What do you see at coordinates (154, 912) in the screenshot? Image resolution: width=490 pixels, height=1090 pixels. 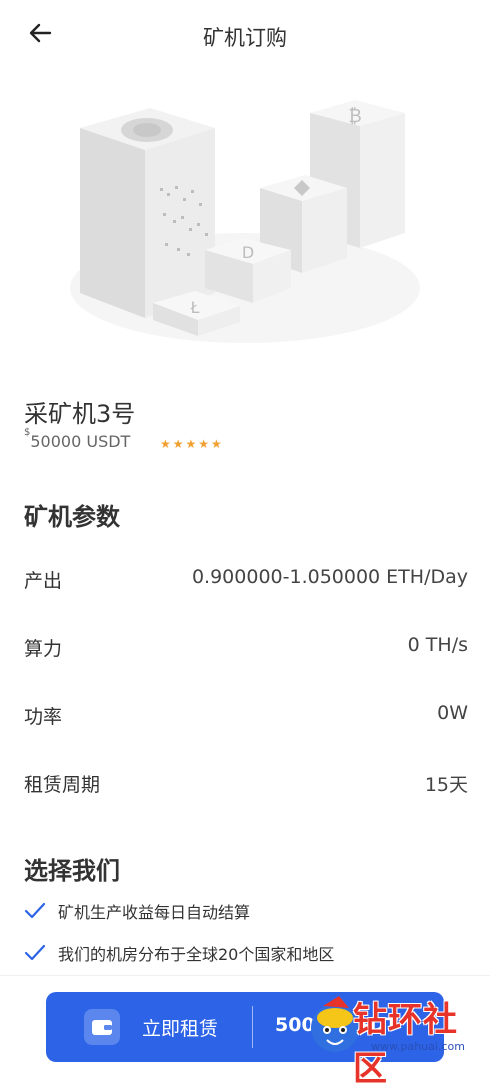 I see `why-item-text: 矿机生产收益每日自动结算` at bounding box center [154, 912].